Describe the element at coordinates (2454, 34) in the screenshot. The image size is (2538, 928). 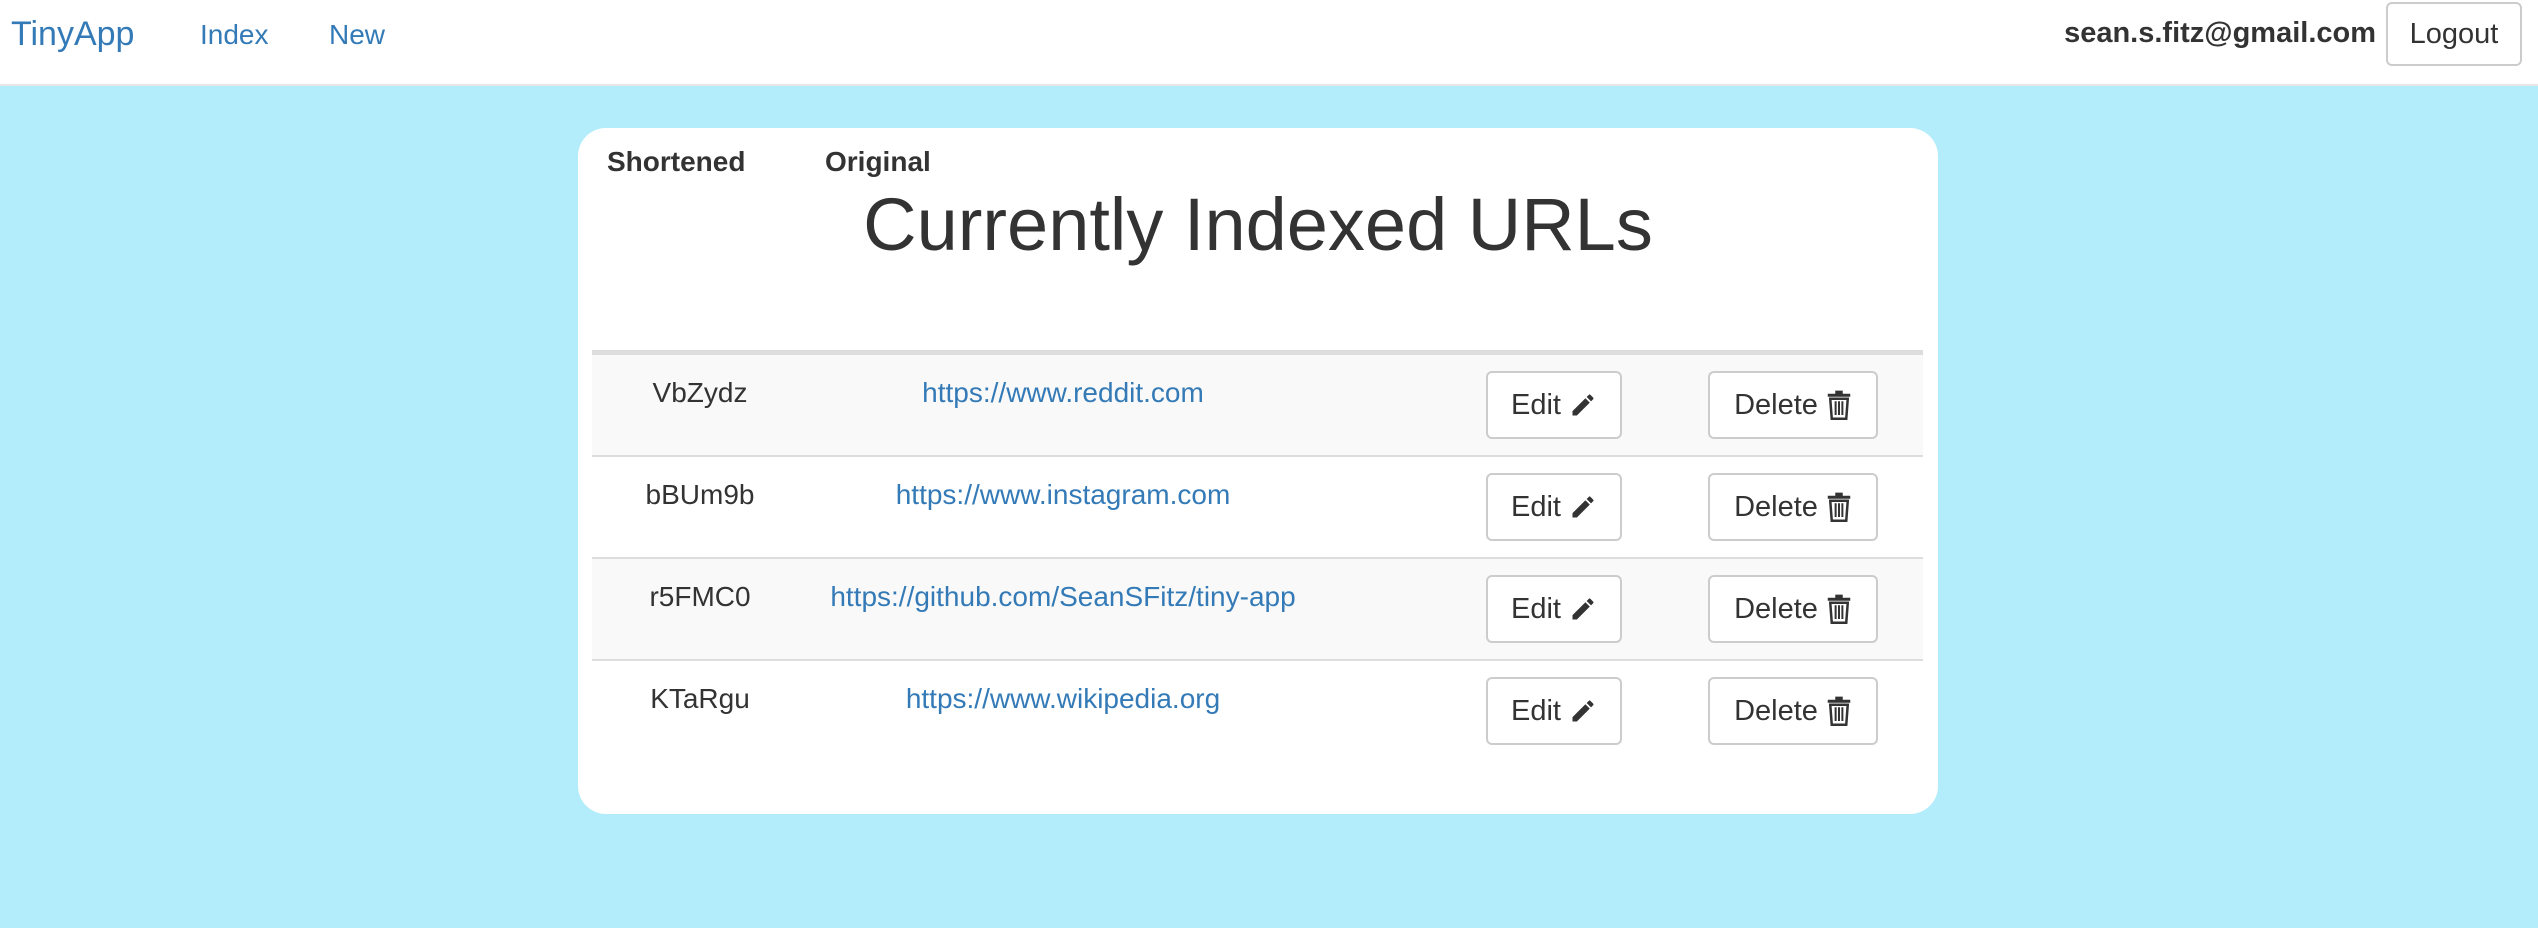
I see `logout-button: Logout` at that location.